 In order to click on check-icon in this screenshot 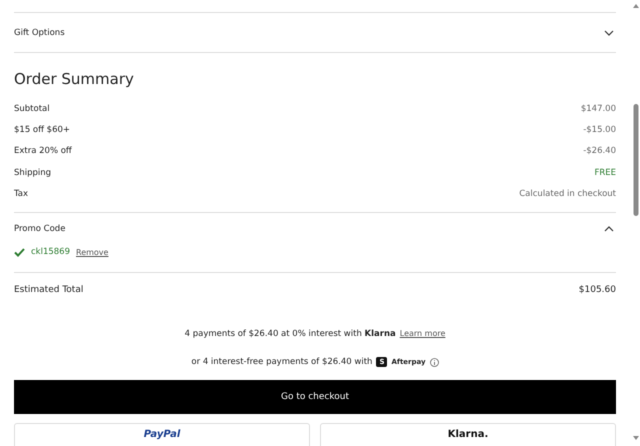, I will do `click(19, 252)`.